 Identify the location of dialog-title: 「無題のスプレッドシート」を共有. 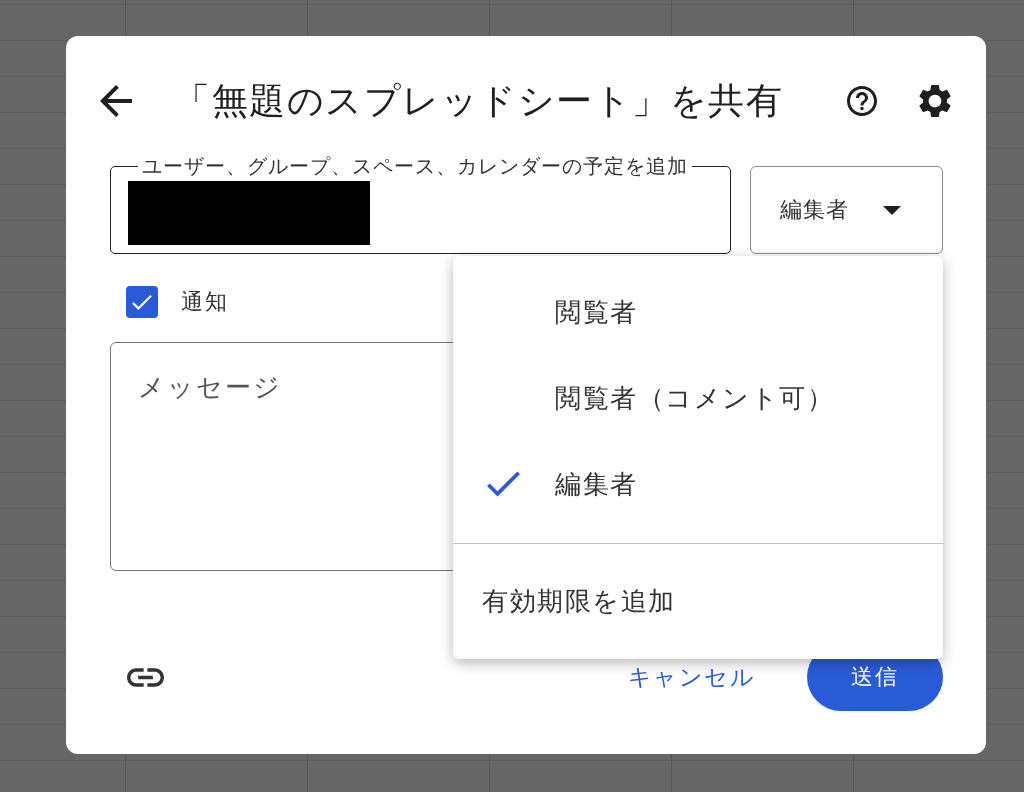
(479, 100).